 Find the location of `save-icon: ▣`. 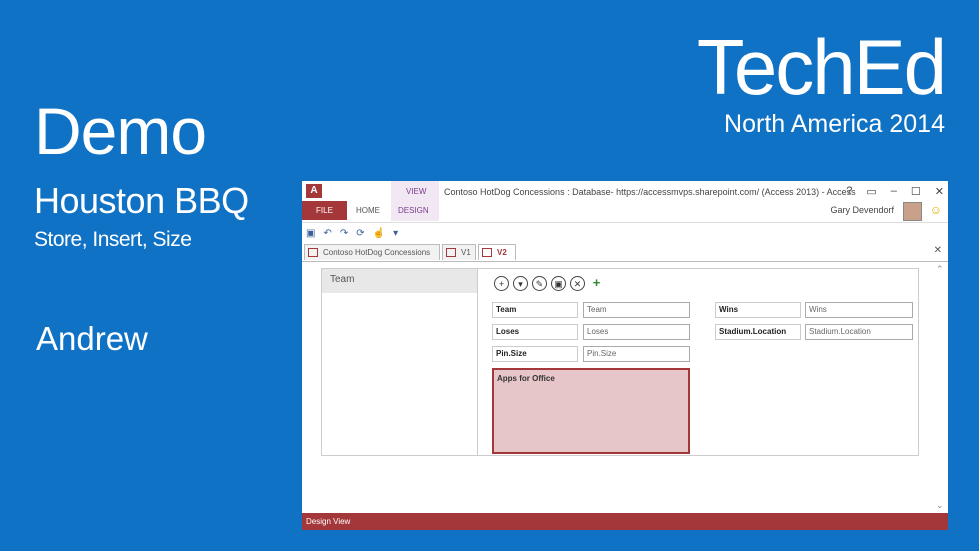

save-icon: ▣ is located at coordinates (310, 233).